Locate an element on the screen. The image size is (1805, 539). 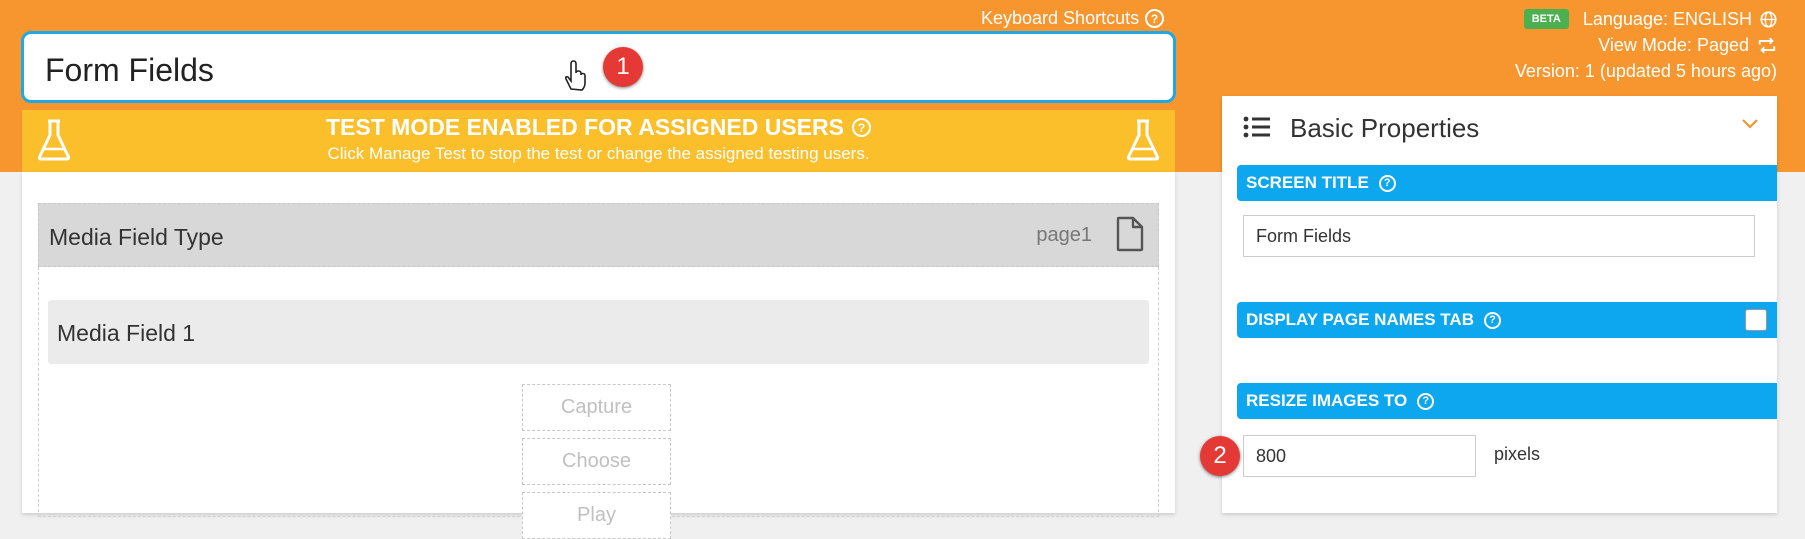
properties-title: Basic Properties is located at coordinates (1385, 128).